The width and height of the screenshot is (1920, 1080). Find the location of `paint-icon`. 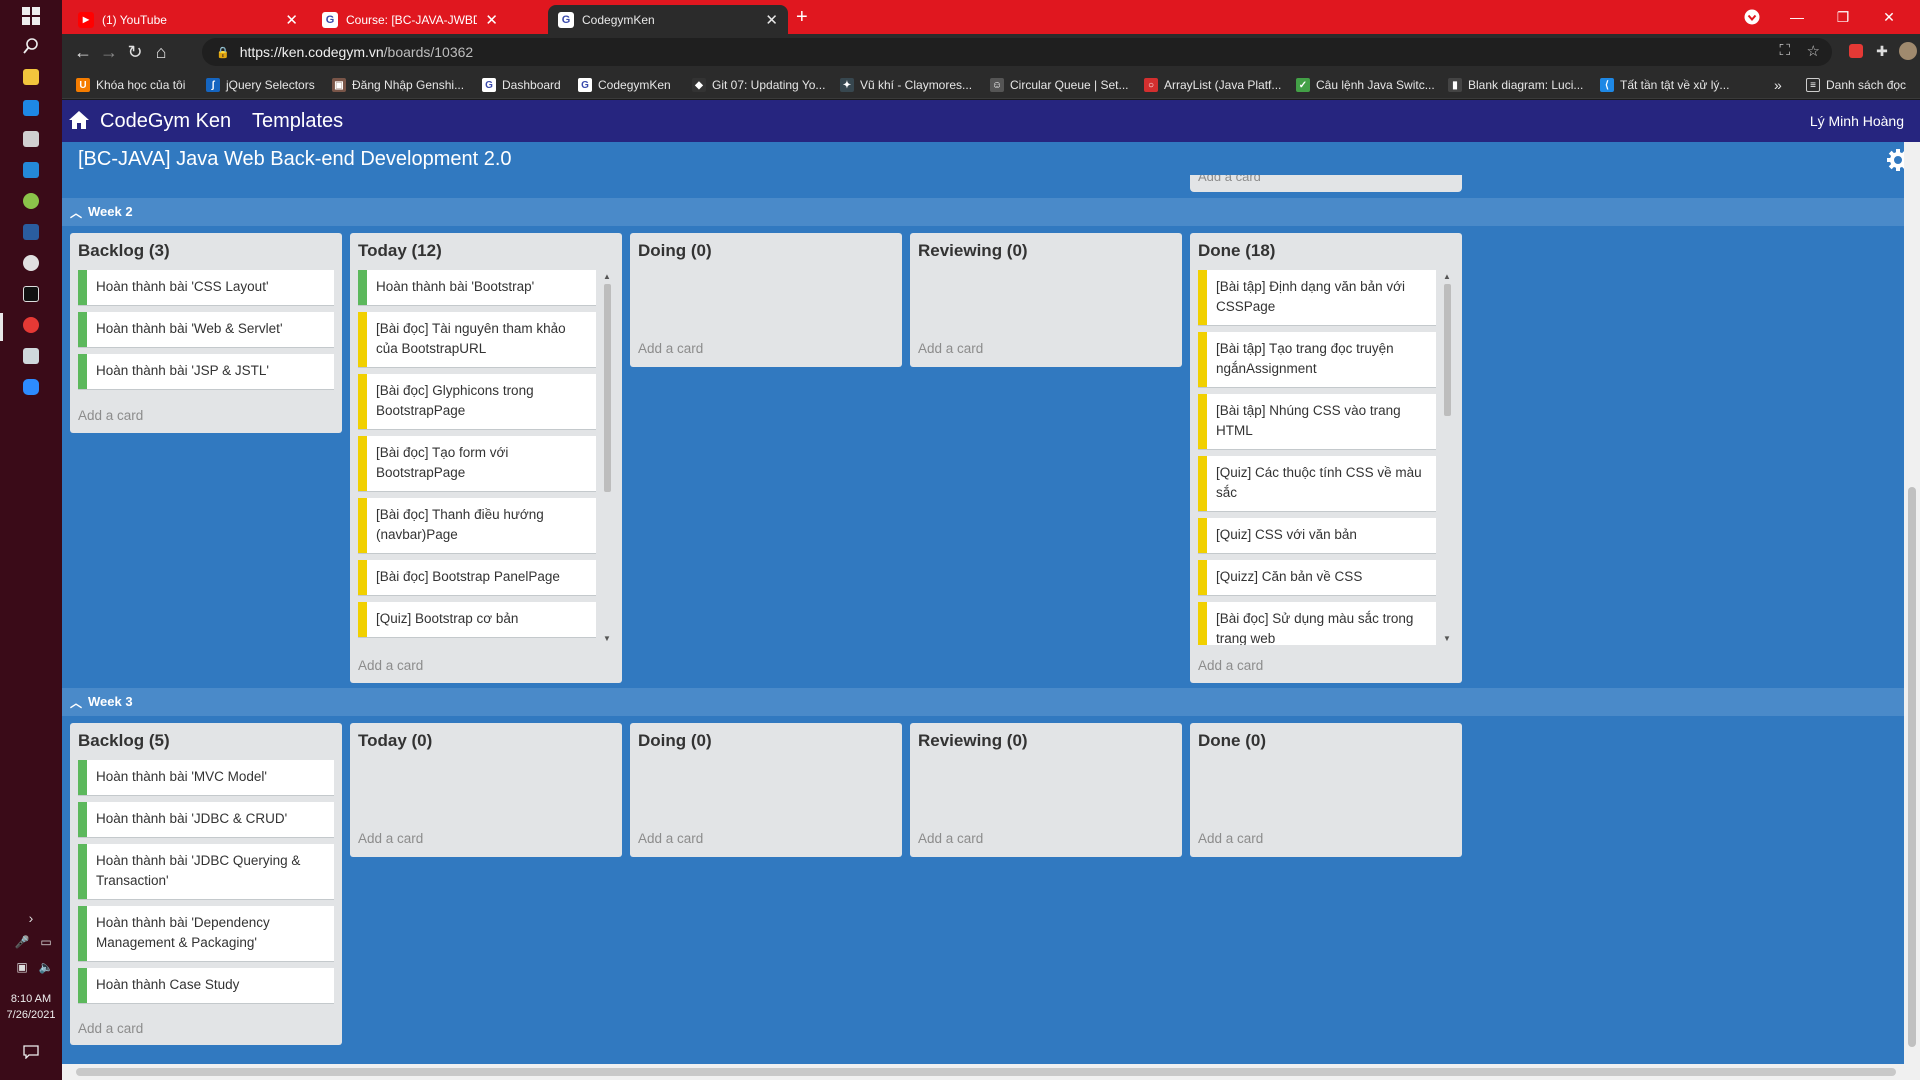

paint-icon is located at coordinates (31, 139).